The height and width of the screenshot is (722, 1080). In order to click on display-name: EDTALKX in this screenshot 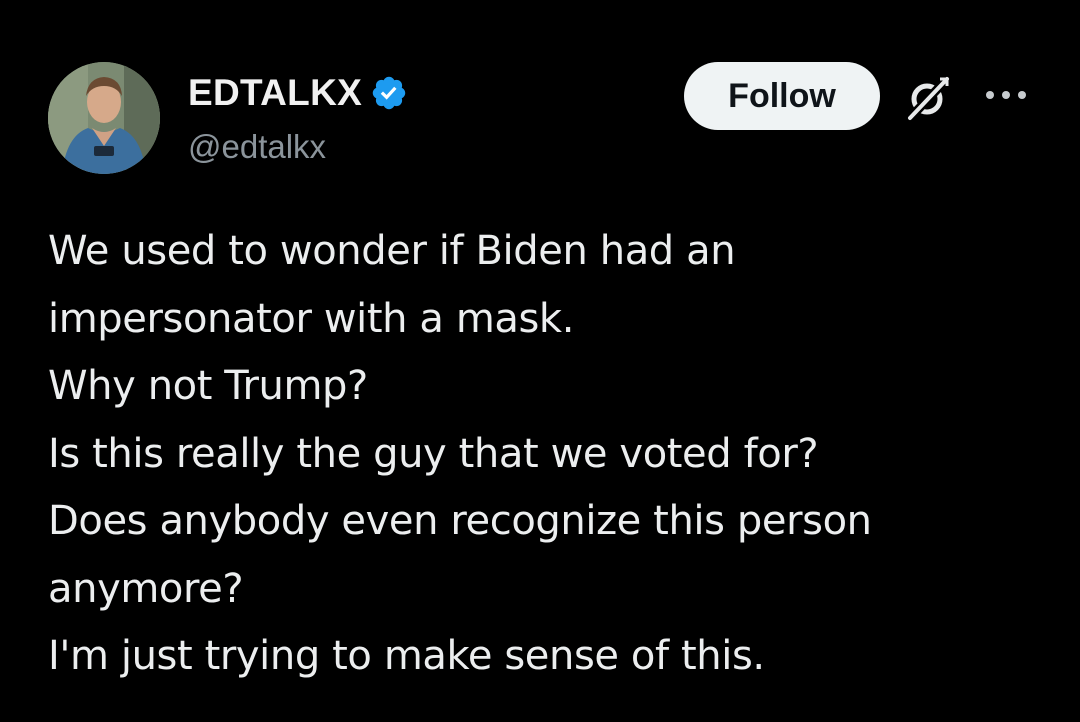, I will do `click(275, 93)`.